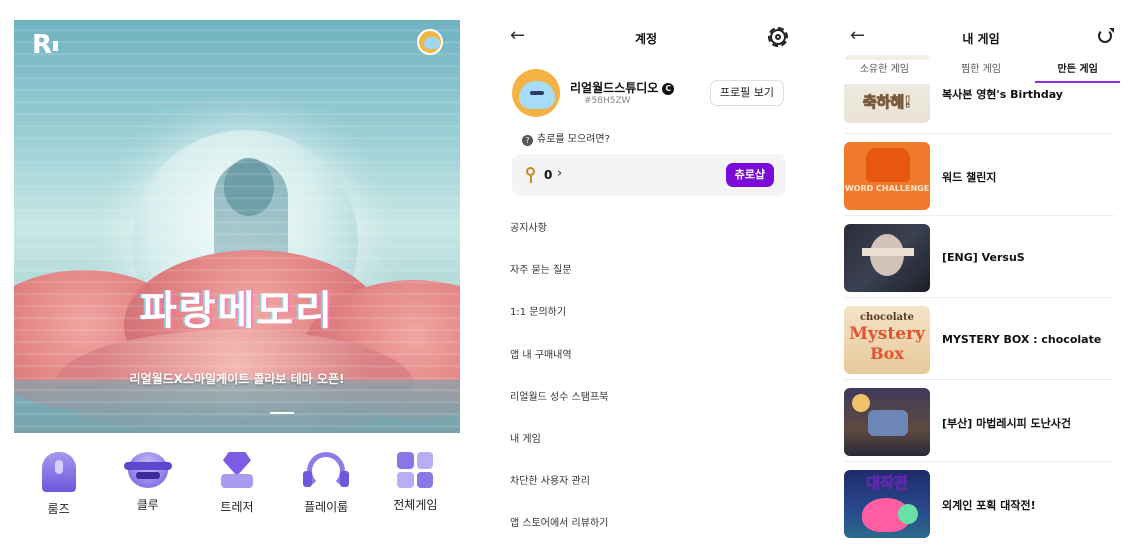  I want to click on menu-item-purchases: 앱 내 구매내역, so click(650, 364).